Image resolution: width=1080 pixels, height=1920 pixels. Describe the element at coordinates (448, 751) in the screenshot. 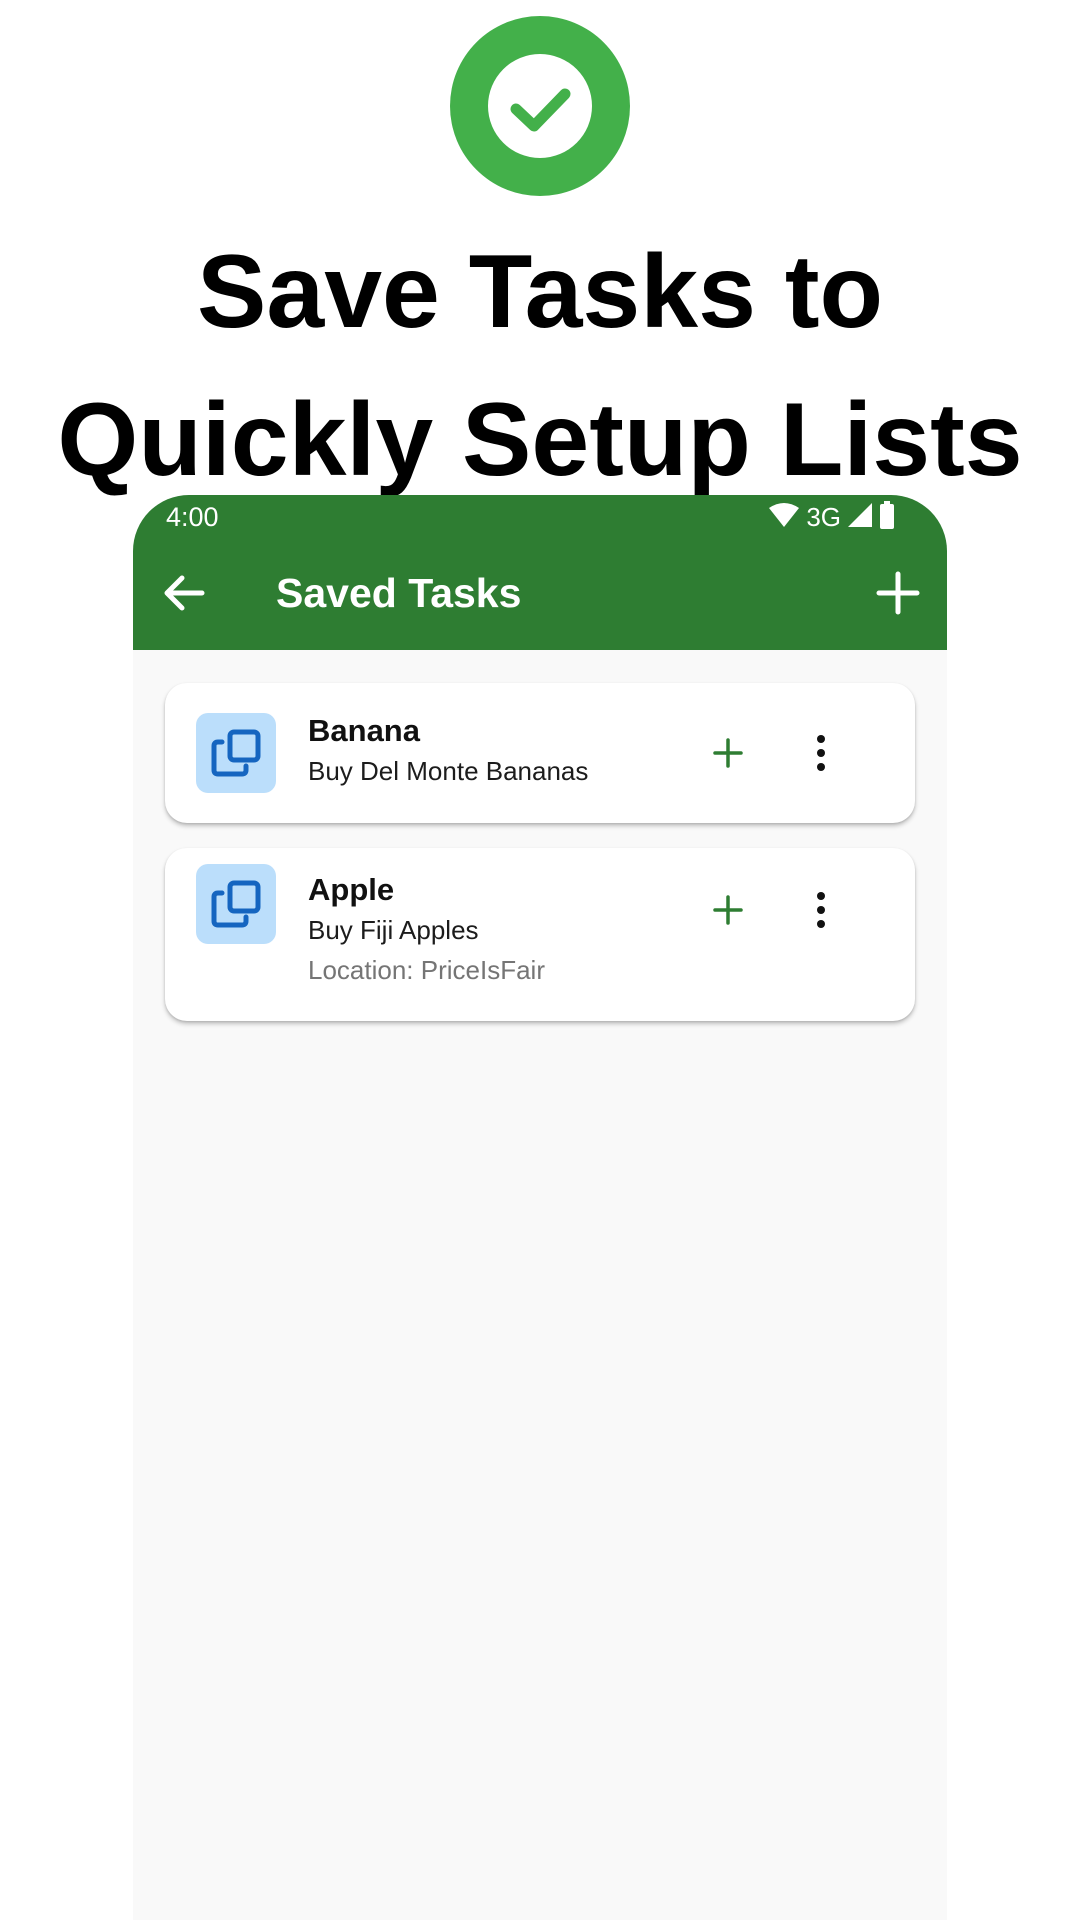

I see `saved-task-text: Banana Buy Del Monte Bananas` at that location.